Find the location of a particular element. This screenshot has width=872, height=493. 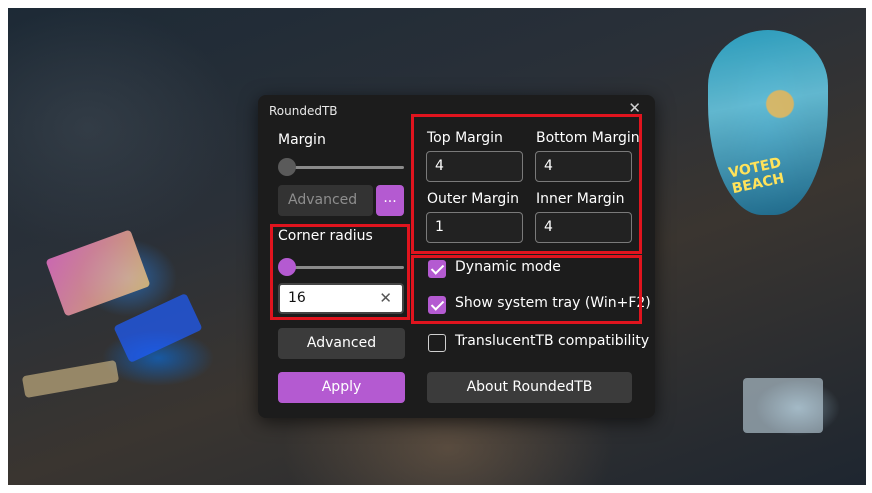

corner-radius-slider-thumb is located at coordinates (287, 267).